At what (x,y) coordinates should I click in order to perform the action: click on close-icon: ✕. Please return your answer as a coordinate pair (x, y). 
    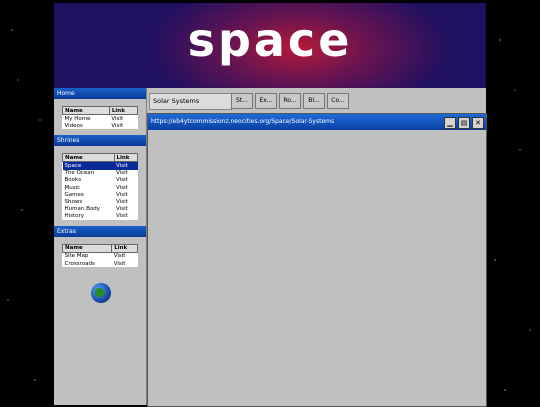
    Looking at the image, I should click on (478, 123).